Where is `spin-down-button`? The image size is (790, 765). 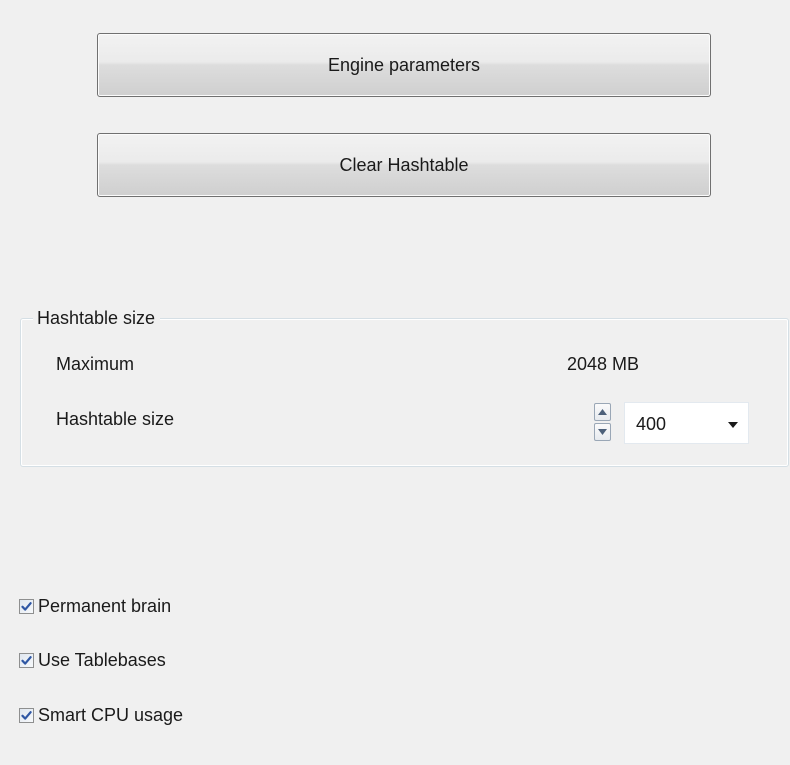 spin-down-button is located at coordinates (602, 432).